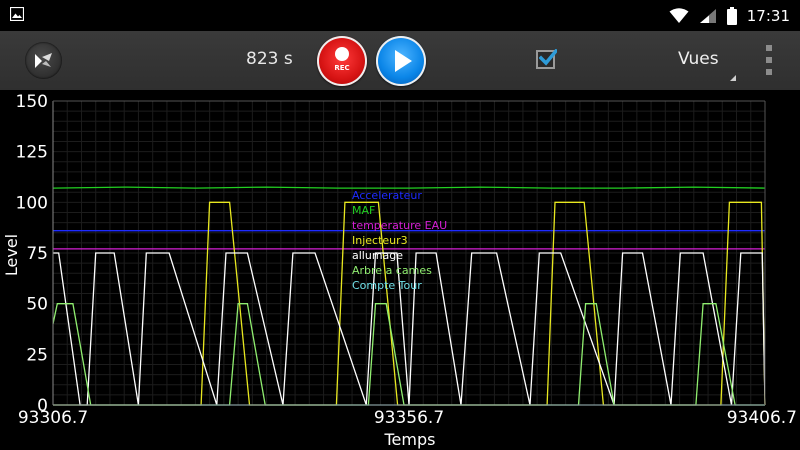 This screenshot has width=800, height=450. I want to click on legend-entry: MAF, so click(363, 210).